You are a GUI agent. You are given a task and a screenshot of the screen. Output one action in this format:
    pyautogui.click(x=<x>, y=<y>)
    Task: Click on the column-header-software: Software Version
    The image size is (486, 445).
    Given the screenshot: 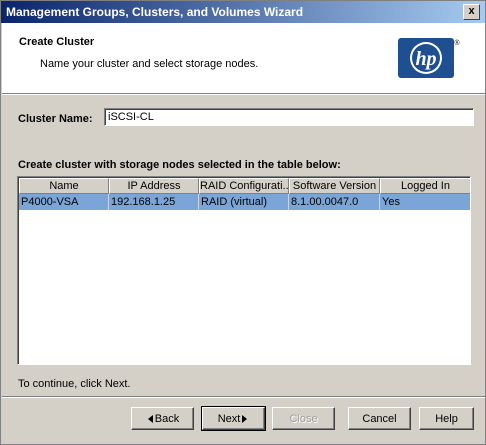 What is the action you would take?
    pyautogui.click(x=334, y=186)
    